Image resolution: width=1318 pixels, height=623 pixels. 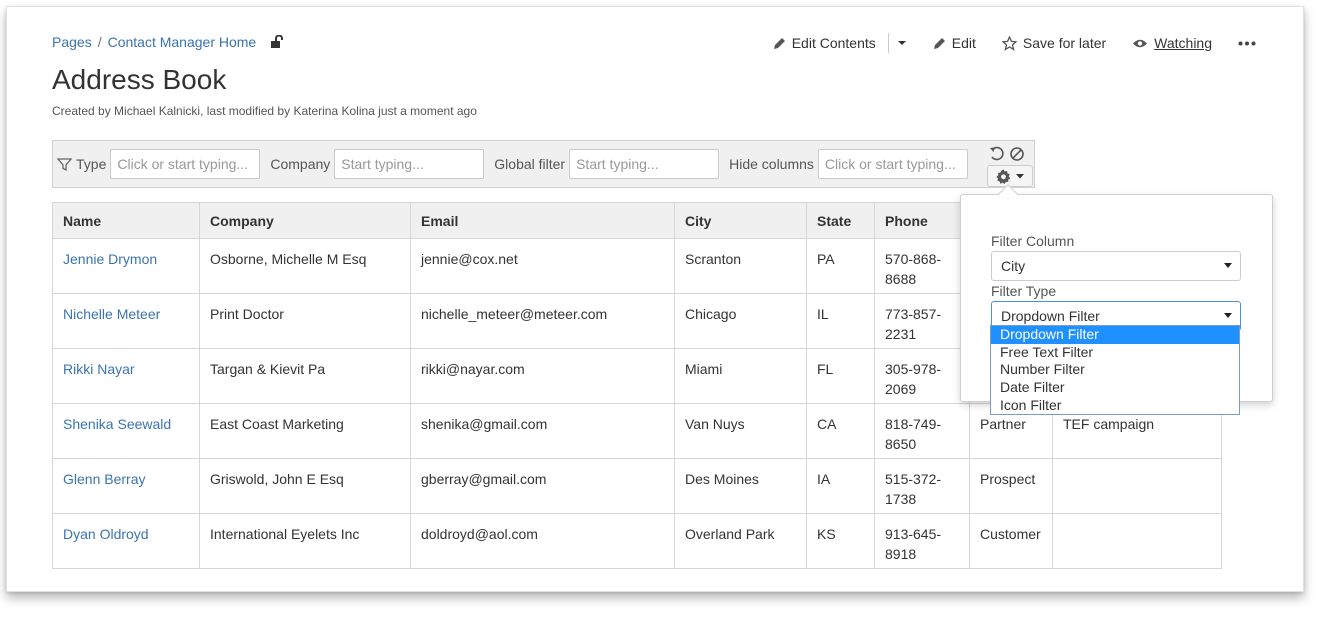 I want to click on undo-icon, so click(x=997, y=154).